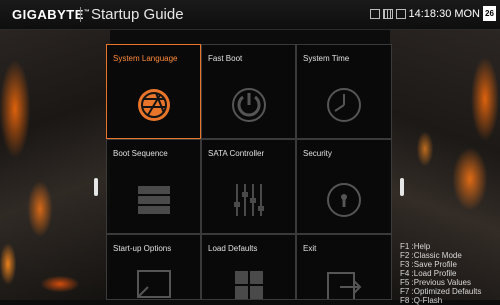  What do you see at coordinates (96, 187) in the screenshot?
I see `scroll-left-indicator` at bounding box center [96, 187].